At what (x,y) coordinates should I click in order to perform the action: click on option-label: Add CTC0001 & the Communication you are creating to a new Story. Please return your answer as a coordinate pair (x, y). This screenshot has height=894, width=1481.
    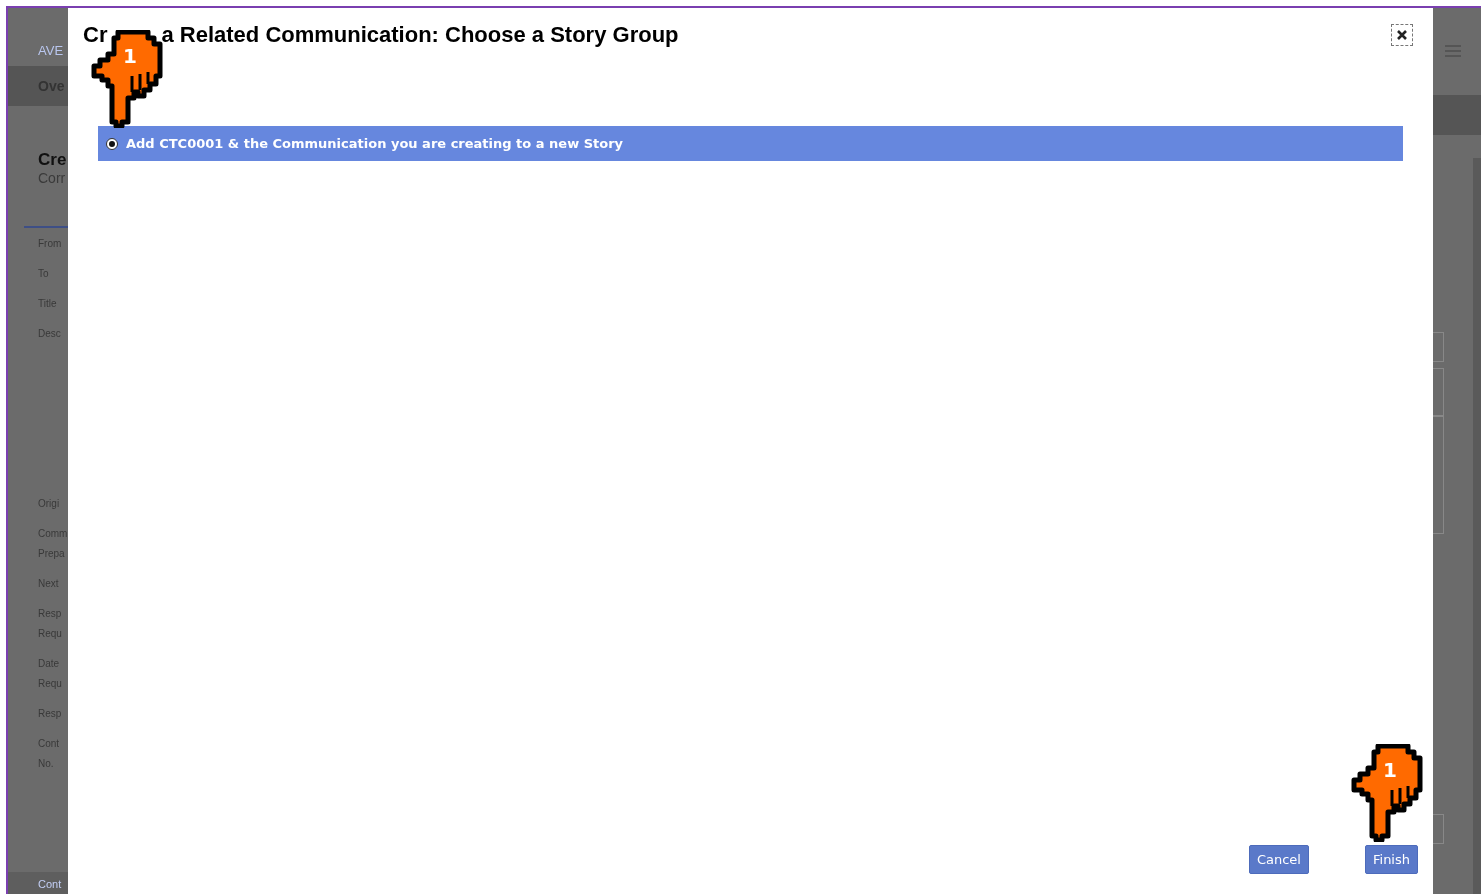
    Looking at the image, I should click on (375, 143).